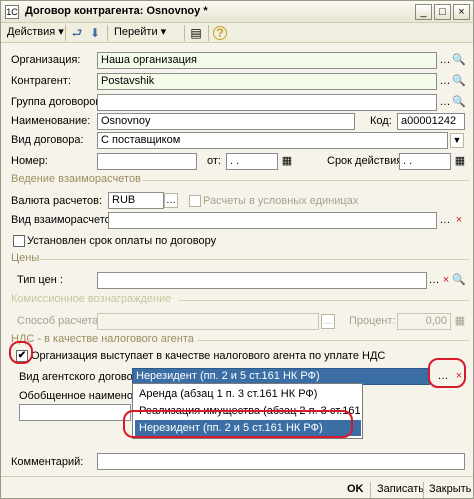 The height and width of the screenshot is (499, 474). I want to click on currency-label: Валюта расчетов:, so click(56, 201).